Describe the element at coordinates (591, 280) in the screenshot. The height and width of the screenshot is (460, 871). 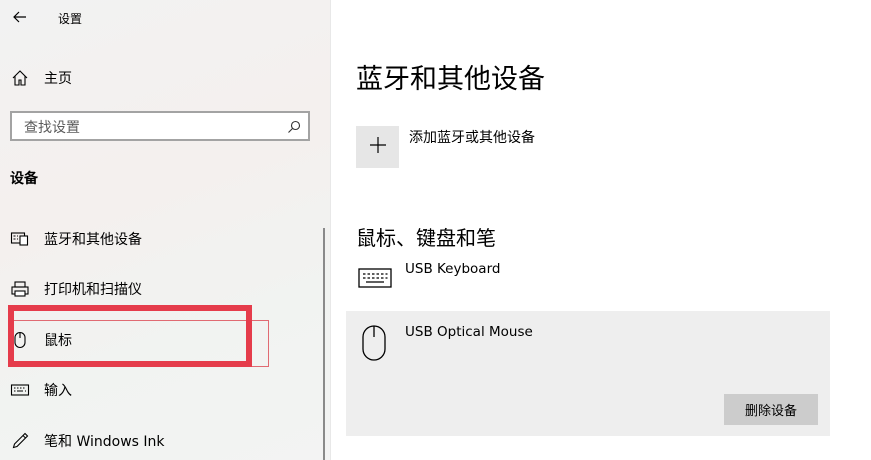
I see `device-item-keyboard: USB Keyboard` at that location.